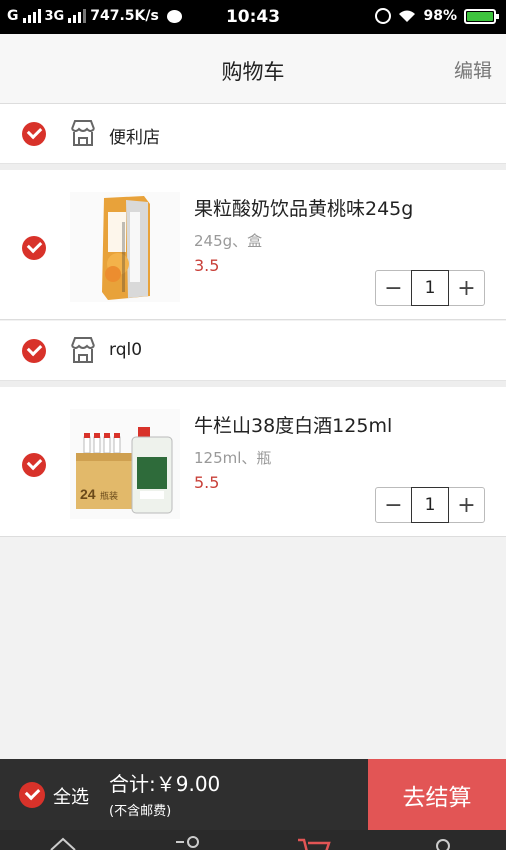 Image resolution: width=506 pixels, height=850 pixels. What do you see at coordinates (233, 458) in the screenshot?
I see `product-spec: 125ml、瓶` at bounding box center [233, 458].